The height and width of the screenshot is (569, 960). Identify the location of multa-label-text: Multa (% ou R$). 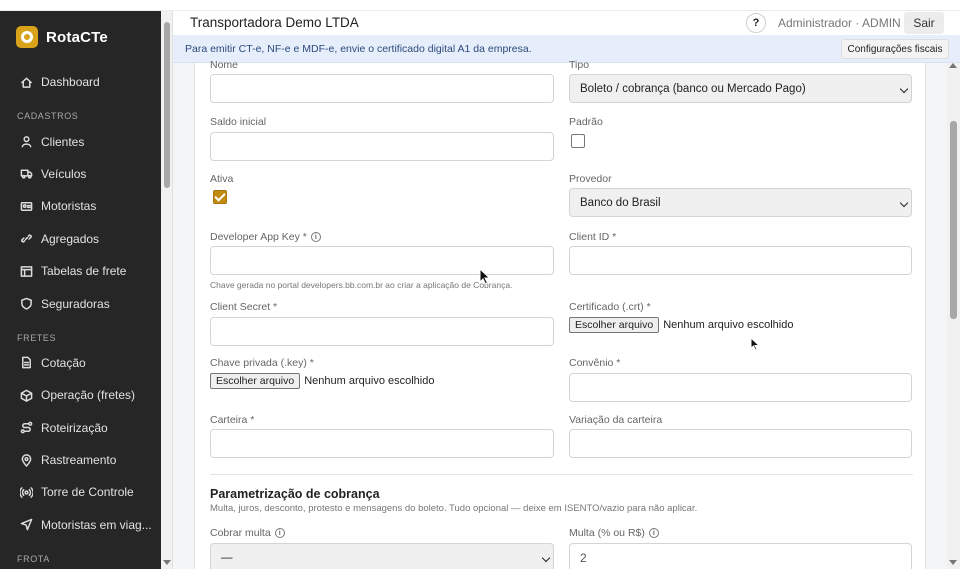
(607, 533).